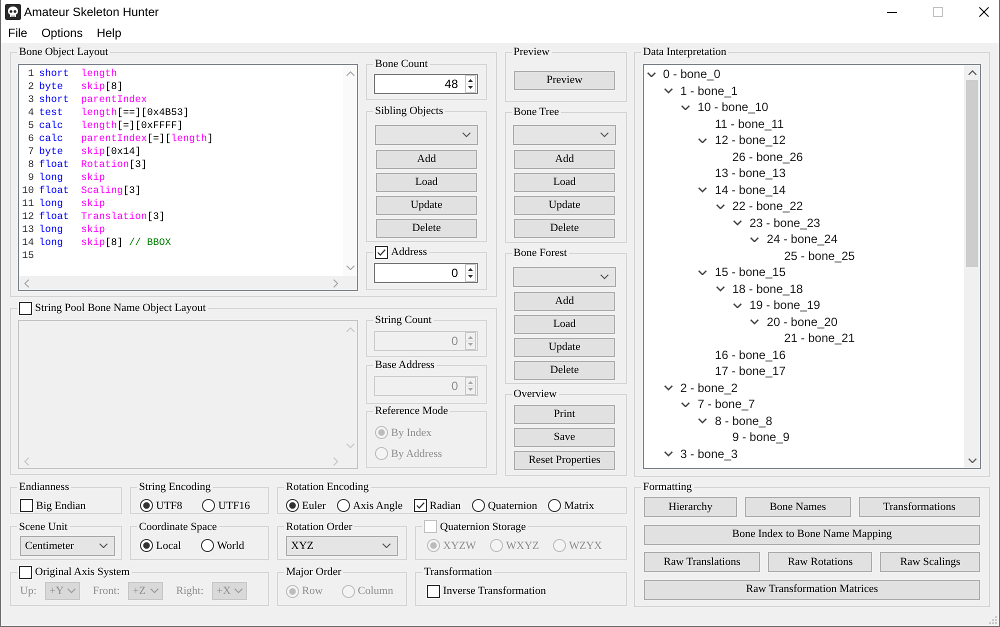  Describe the element at coordinates (230, 546) in the screenshot. I see `option-label: World` at that location.